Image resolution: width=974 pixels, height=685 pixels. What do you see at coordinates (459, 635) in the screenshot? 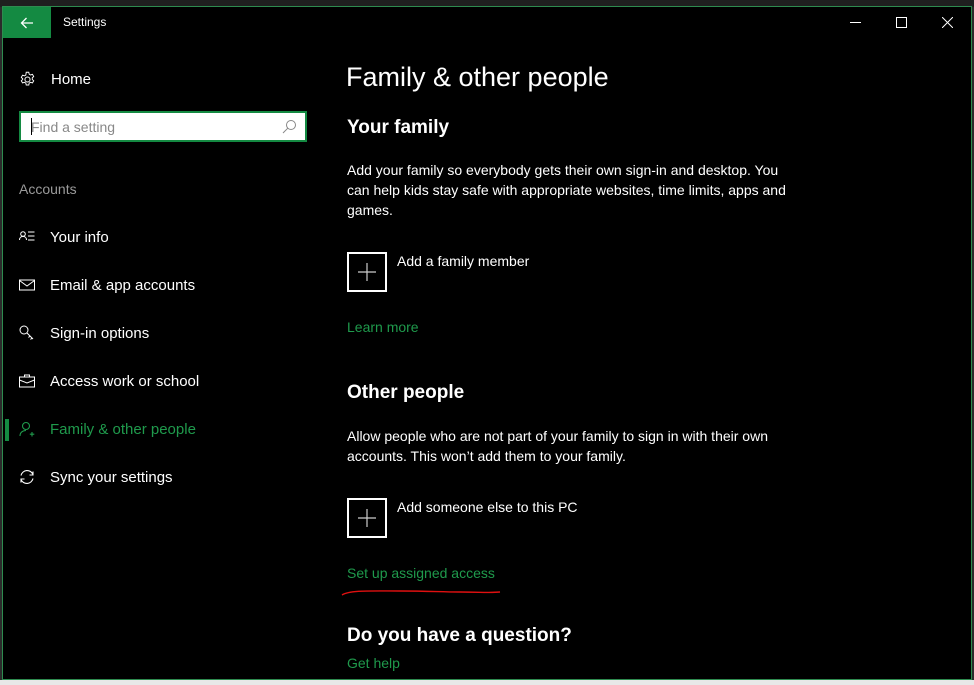
I see `question-heading: Do you have a question?` at bounding box center [459, 635].